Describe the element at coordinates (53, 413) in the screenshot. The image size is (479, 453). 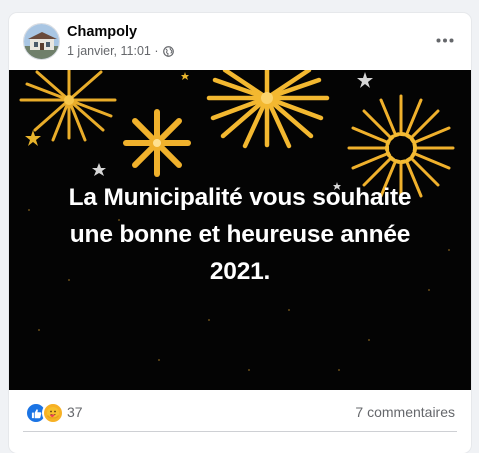
I see `care-icon` at that location.